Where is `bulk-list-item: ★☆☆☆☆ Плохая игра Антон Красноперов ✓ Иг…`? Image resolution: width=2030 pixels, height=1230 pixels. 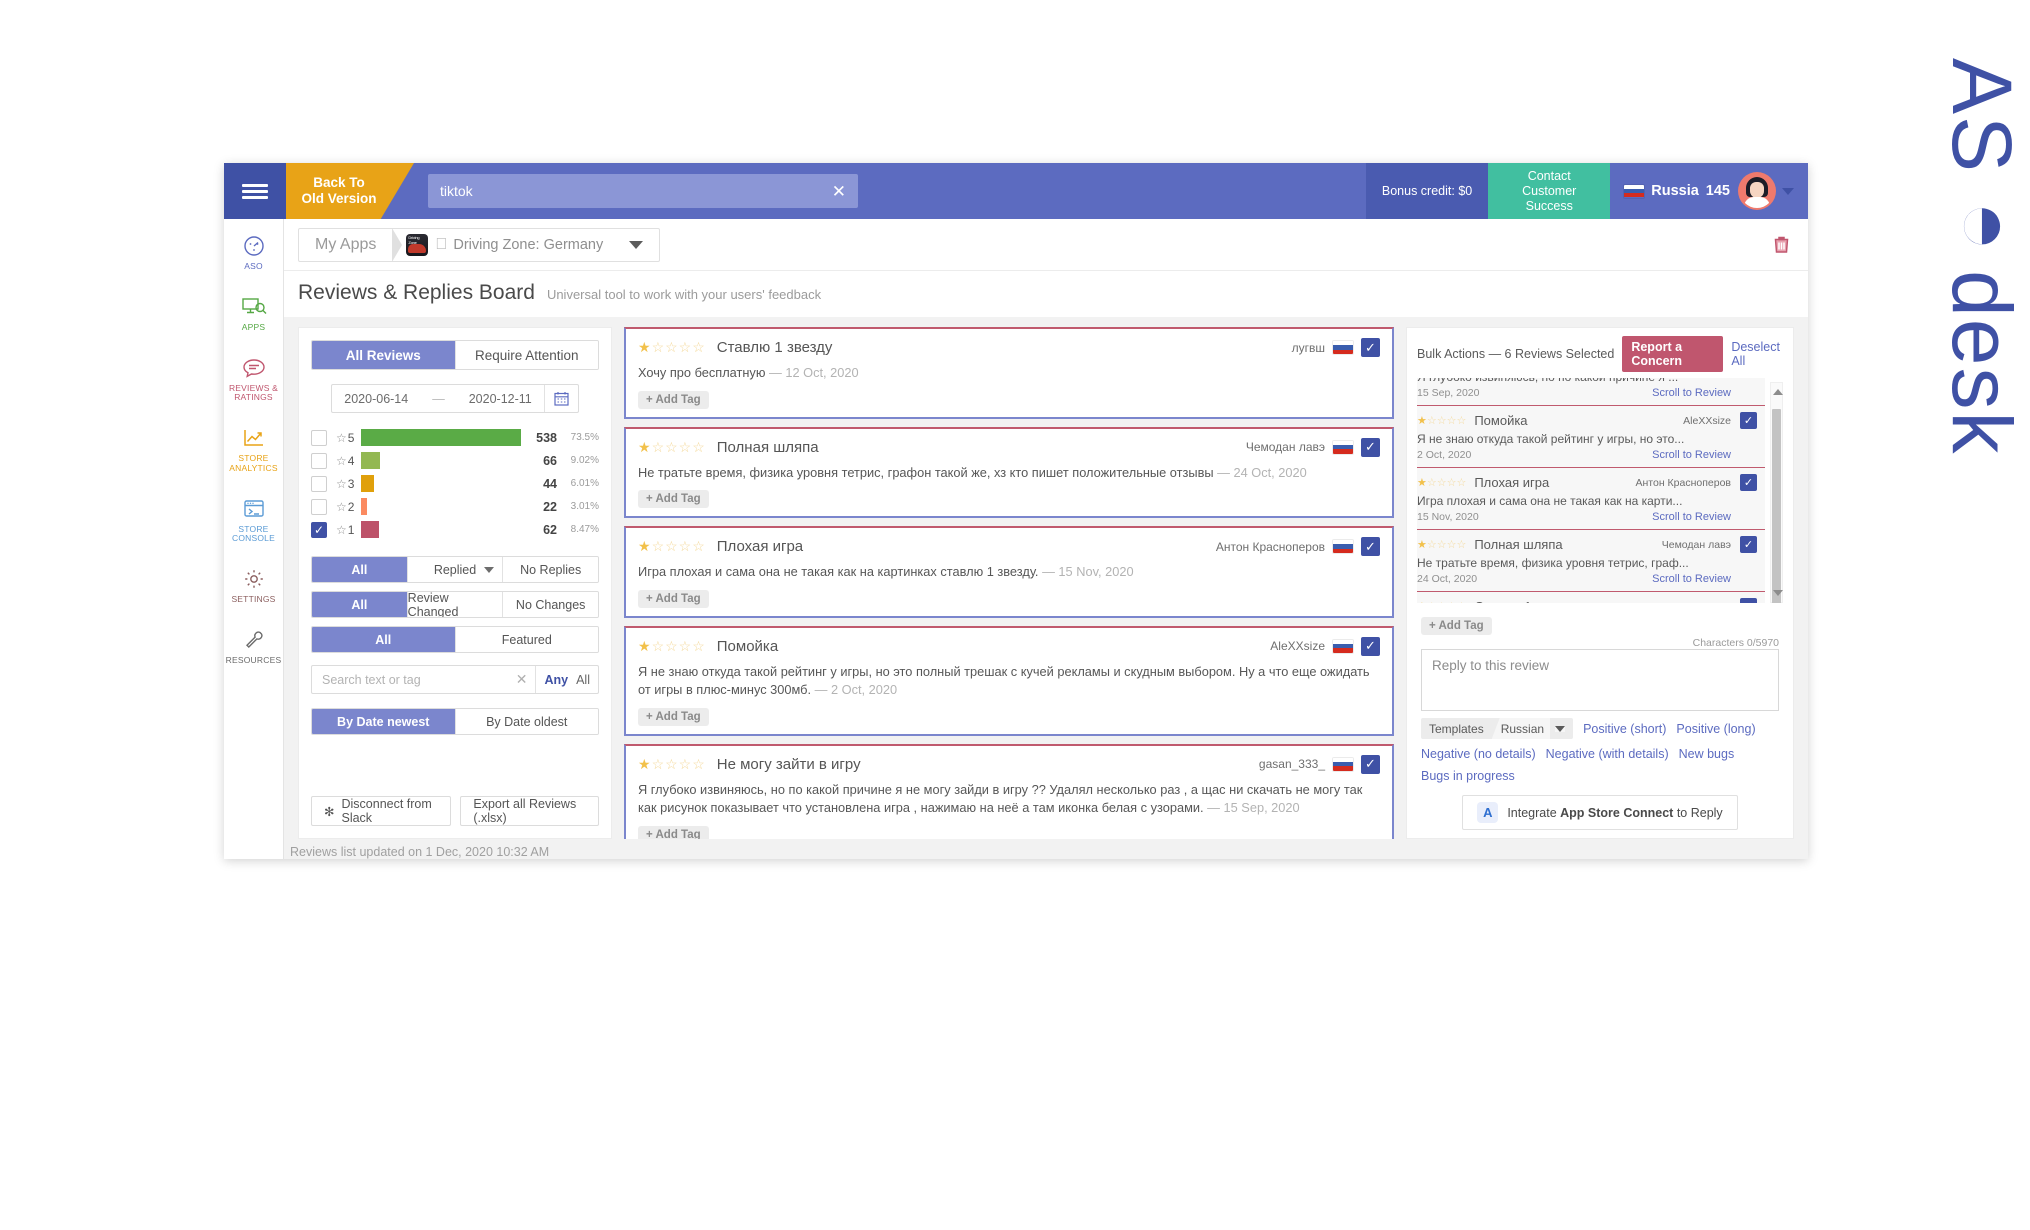
bulk-list-item: ★☆☆☆☆ Плохая игра Антон Красноперов ✓ Иг… is located at coordinates (1591, 498).